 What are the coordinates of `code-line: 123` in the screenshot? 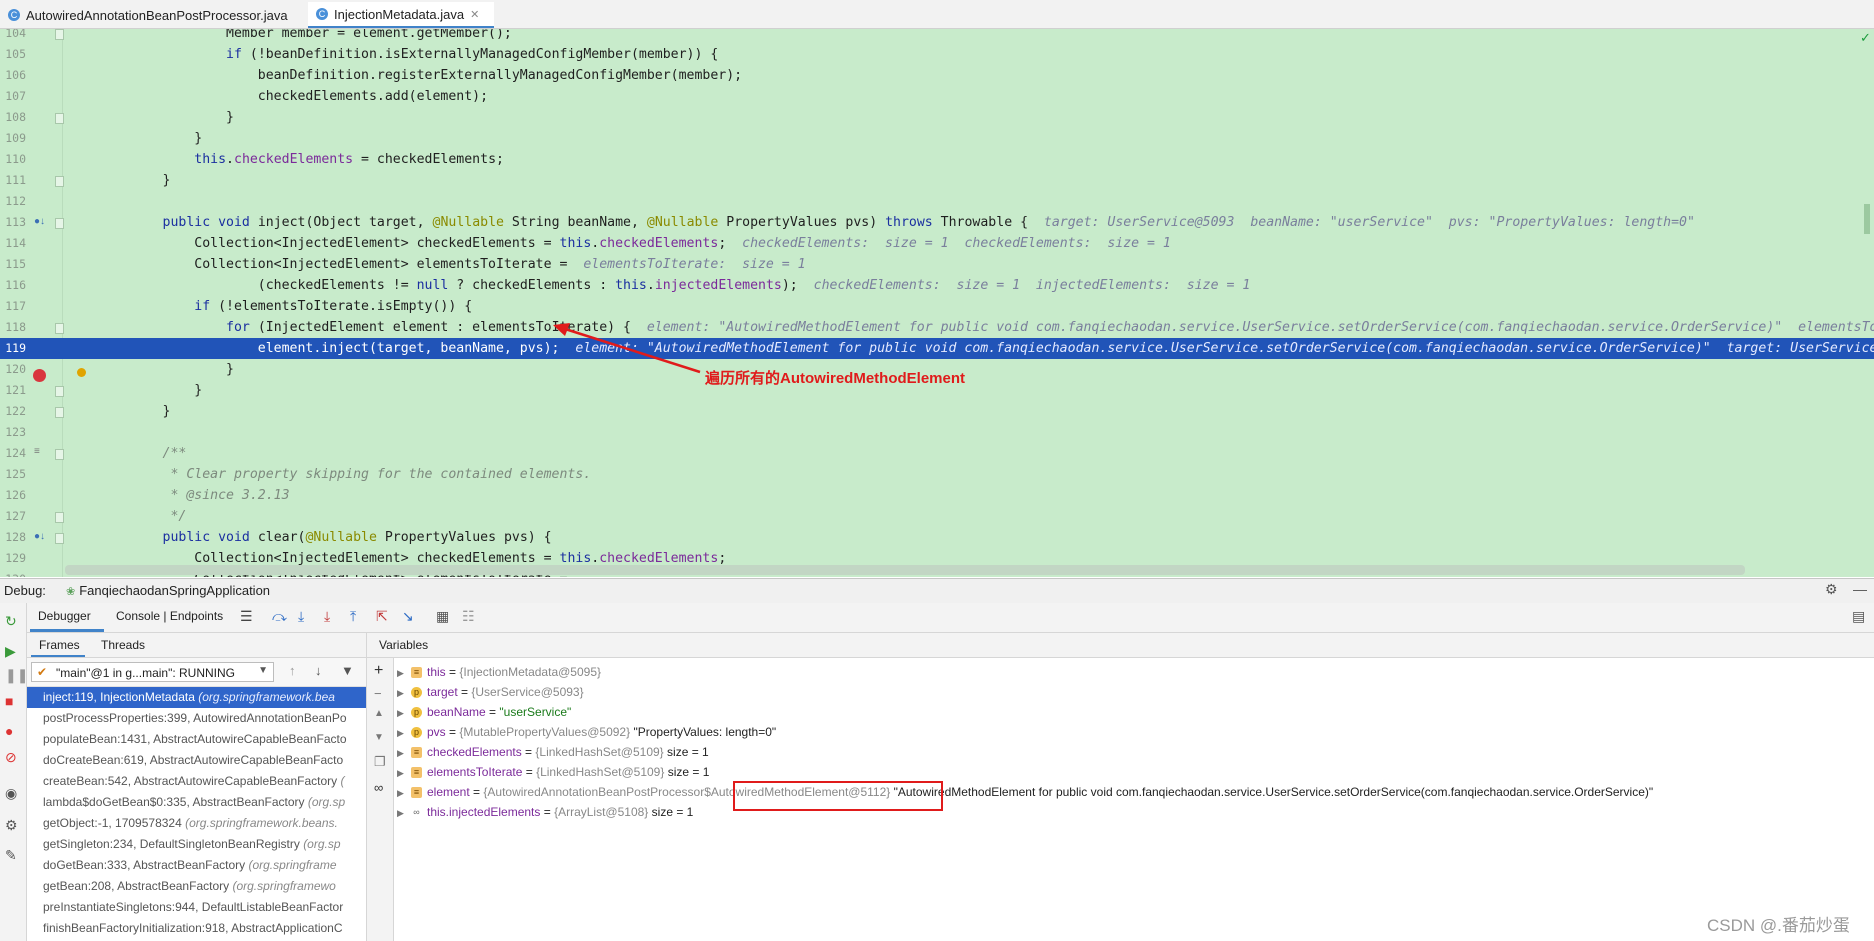 It's located at (937, 432).